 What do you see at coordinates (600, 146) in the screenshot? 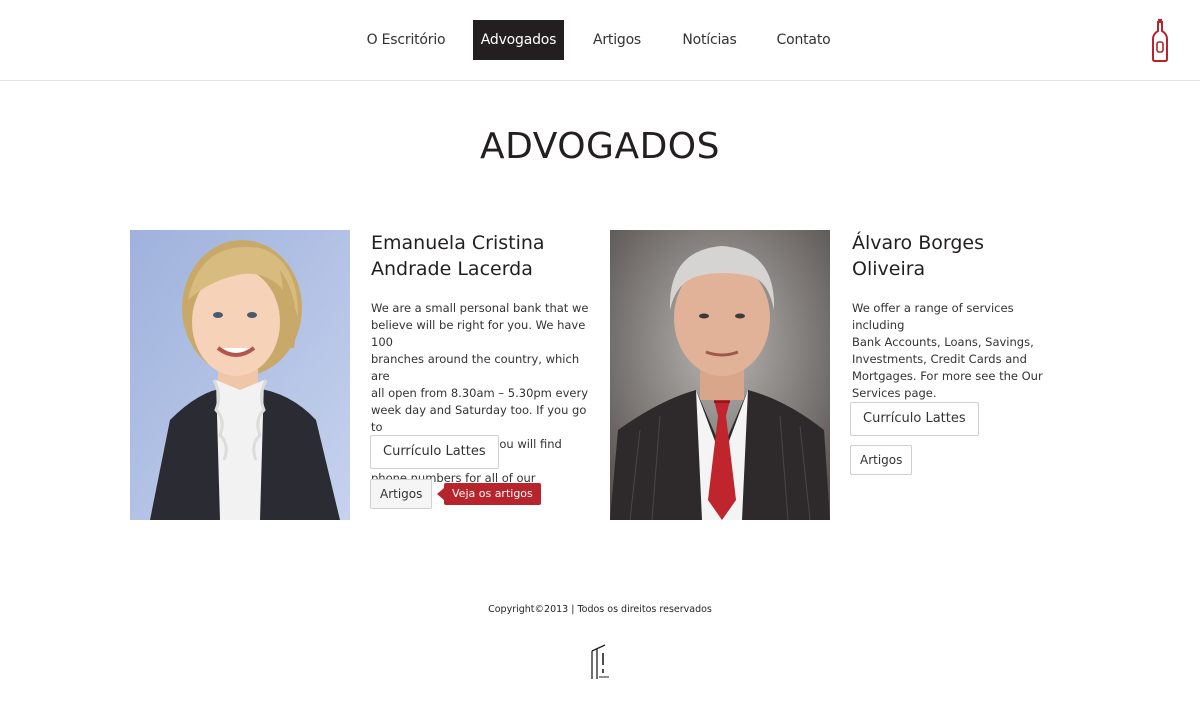
I see `page-title: ADVOGADOS` at bounding box center [600, 146].